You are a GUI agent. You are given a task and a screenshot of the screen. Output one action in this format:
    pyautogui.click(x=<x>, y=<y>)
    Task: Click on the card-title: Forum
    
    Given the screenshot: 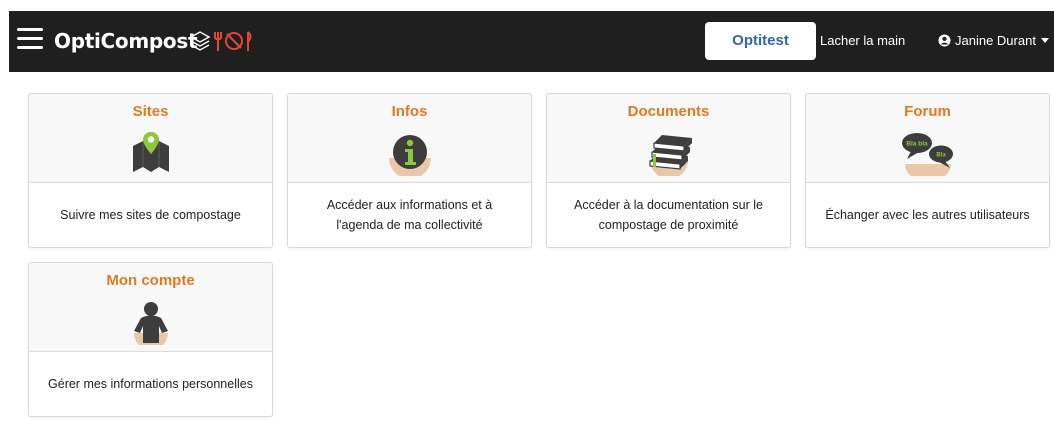 What is the action you would take?
    pyautogui.click(x=927, y=111)
    